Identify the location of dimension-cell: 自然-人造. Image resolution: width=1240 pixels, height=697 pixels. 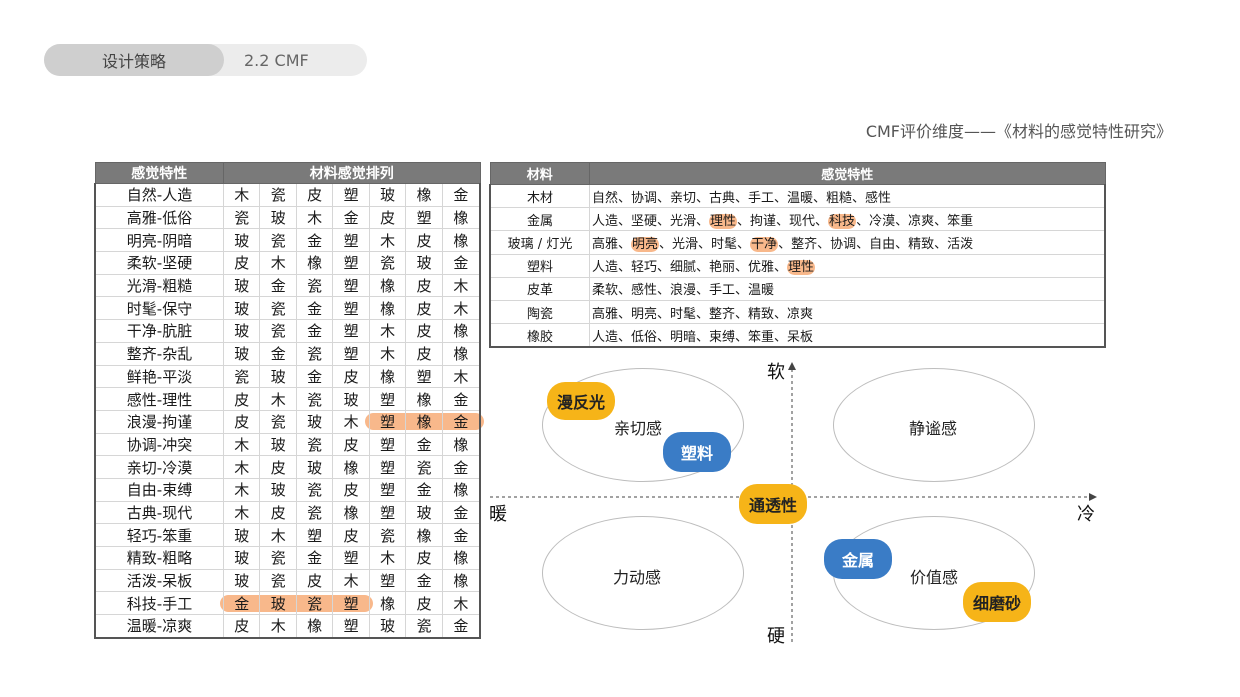
(159, 195).